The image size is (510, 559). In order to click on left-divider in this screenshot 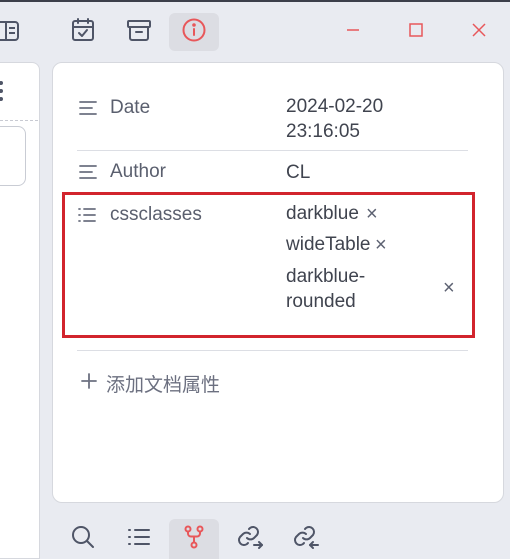, I will do `click(19, 120)`.